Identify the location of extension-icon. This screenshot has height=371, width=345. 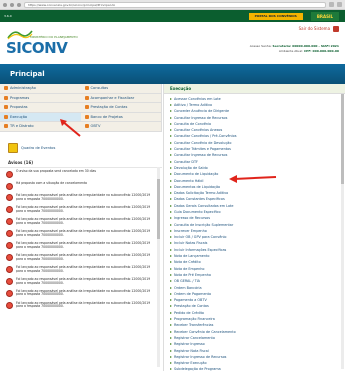
(331, 4).